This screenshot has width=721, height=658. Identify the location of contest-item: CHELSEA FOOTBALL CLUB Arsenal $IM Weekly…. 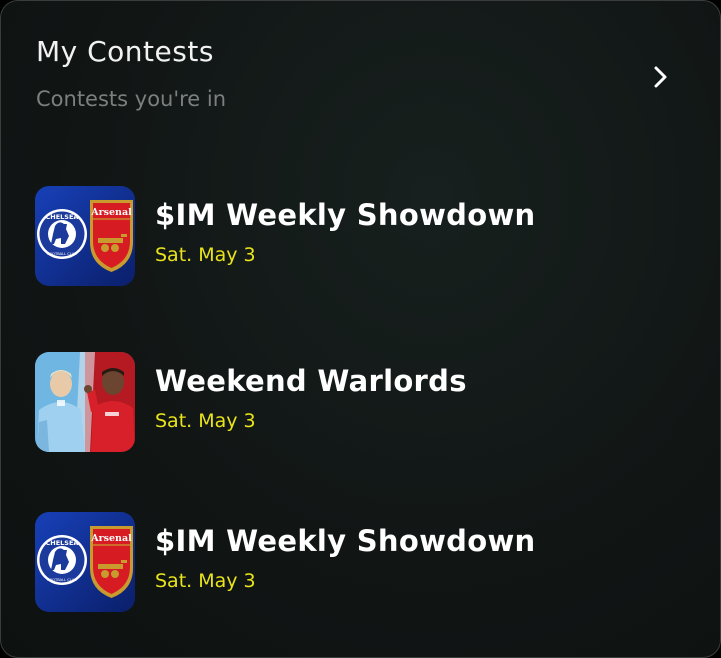
(345, 562).